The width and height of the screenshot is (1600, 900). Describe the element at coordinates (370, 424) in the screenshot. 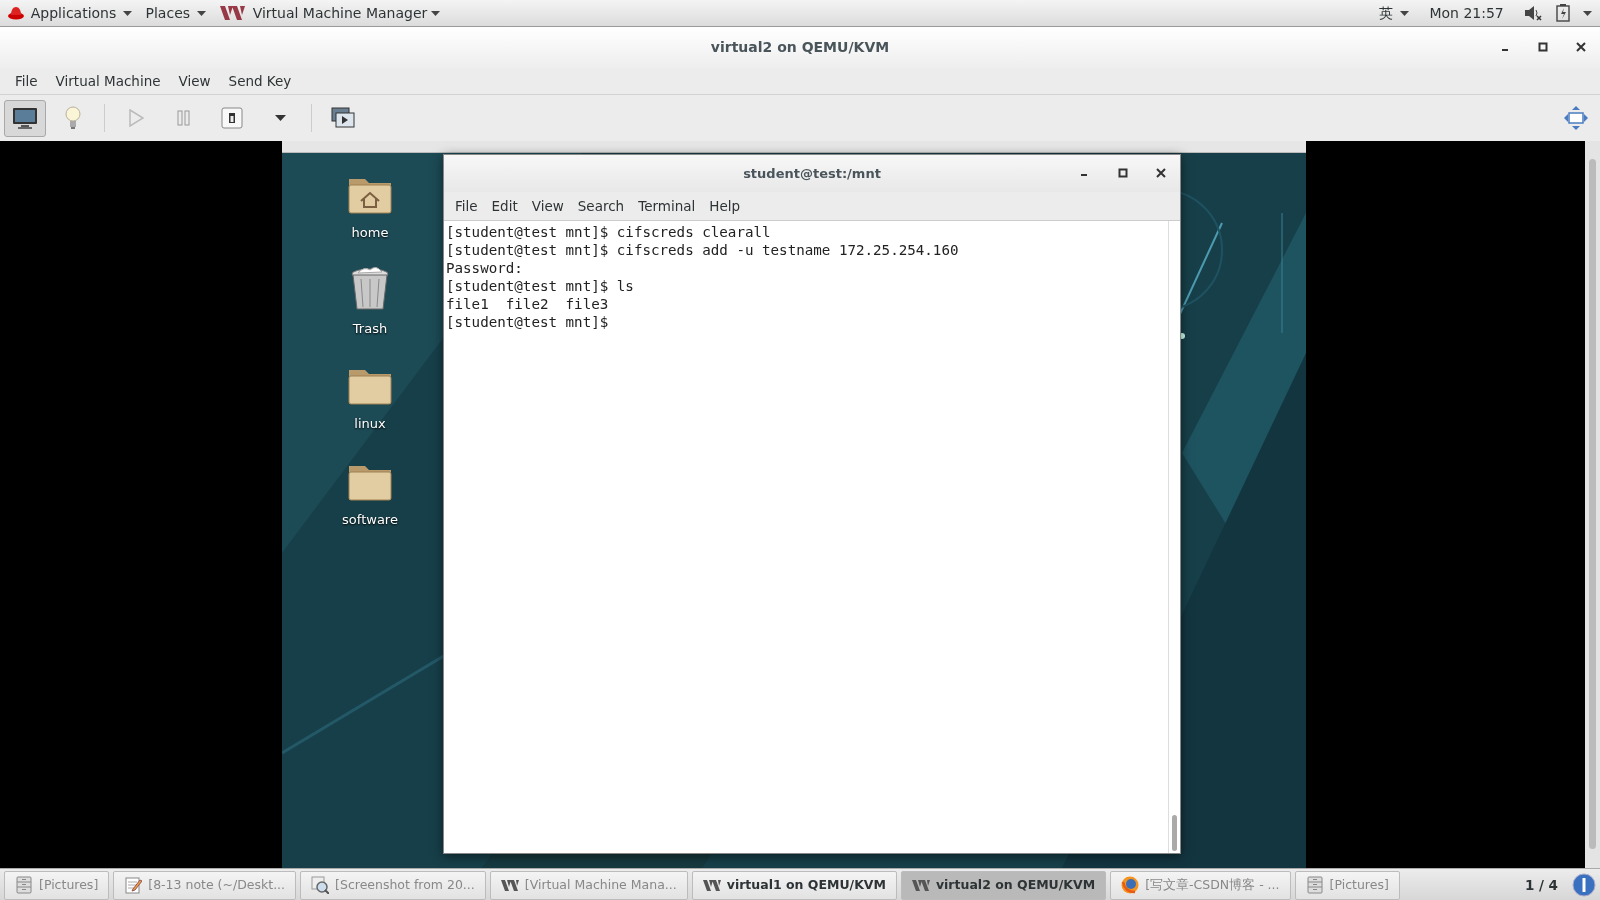

I see `icon-label: linux` at that location.